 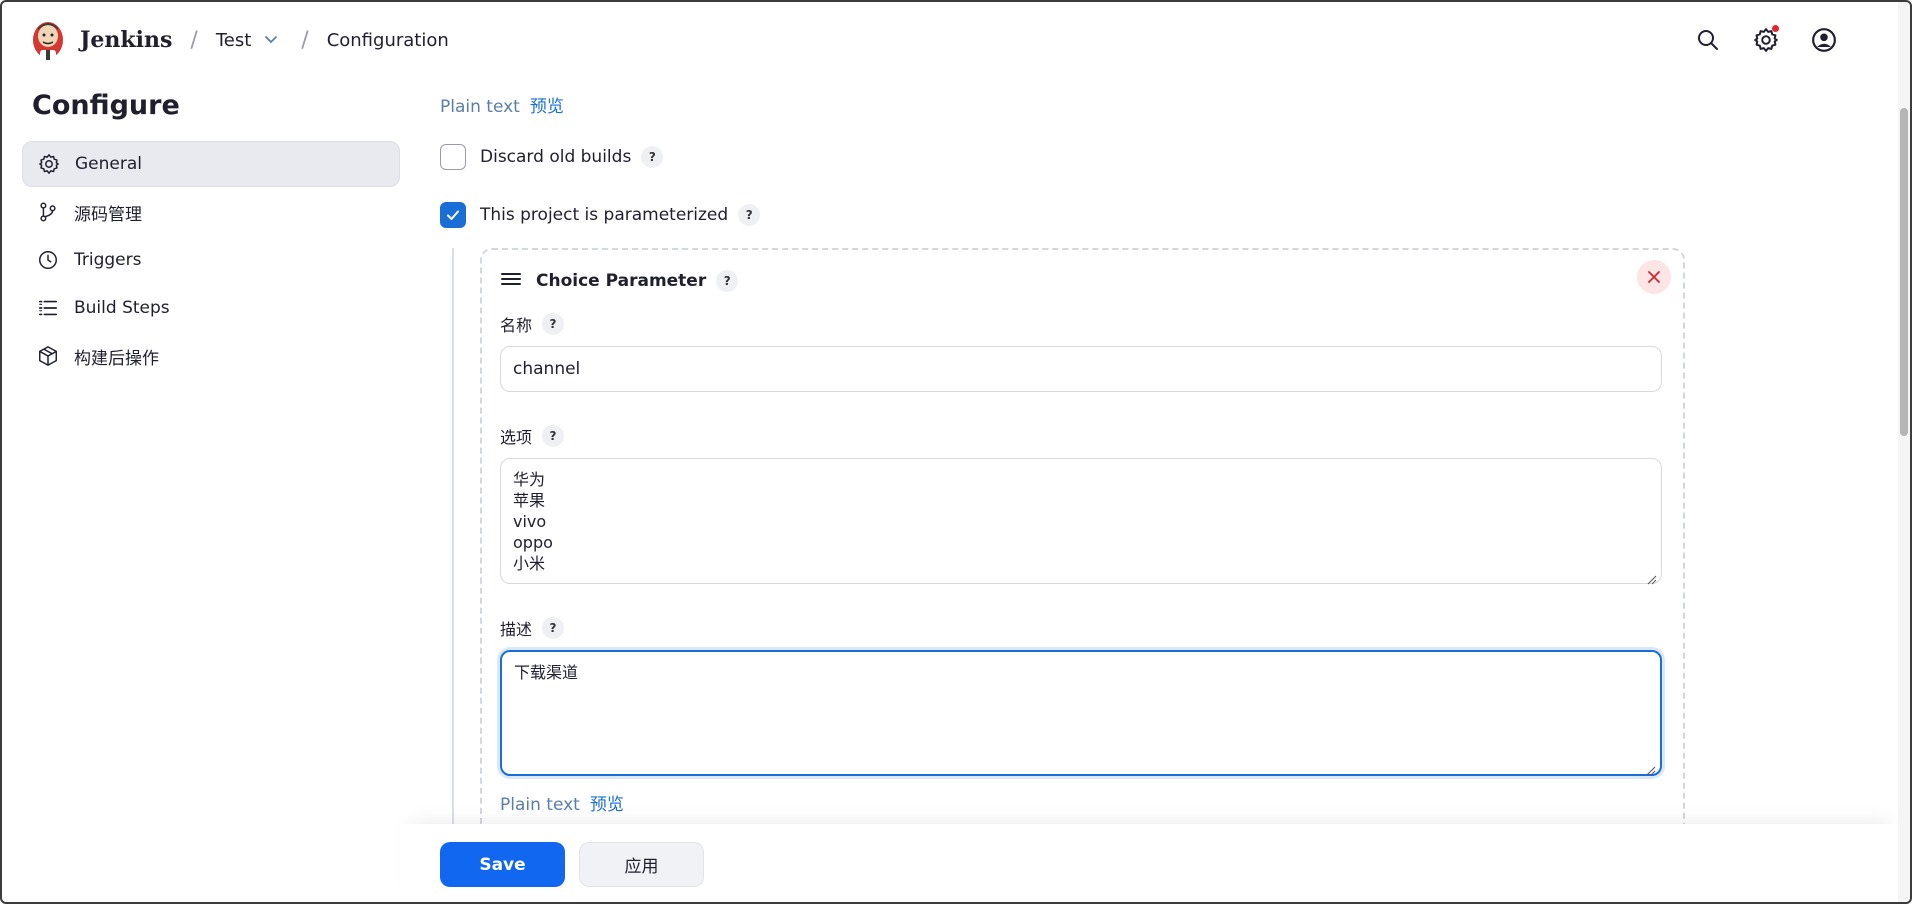 I want to click on choices-label-text: 选项, so click(x=516, y=437).